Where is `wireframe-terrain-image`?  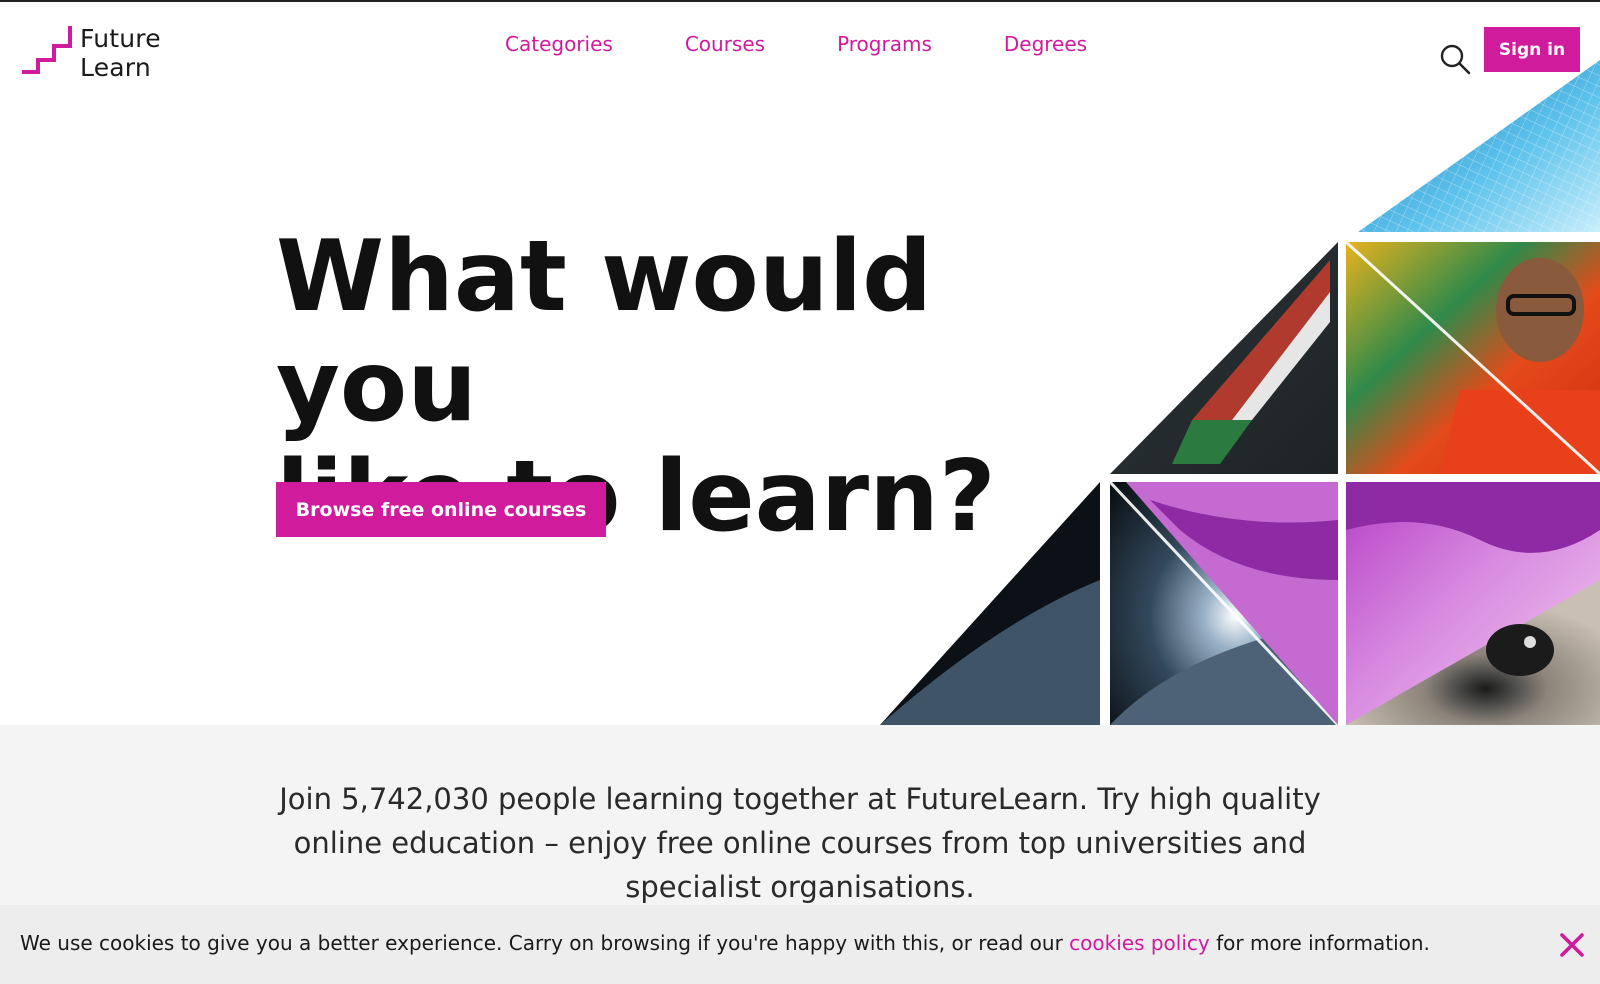 wireframe-terrain-image is located at coordinates (1479, 146).